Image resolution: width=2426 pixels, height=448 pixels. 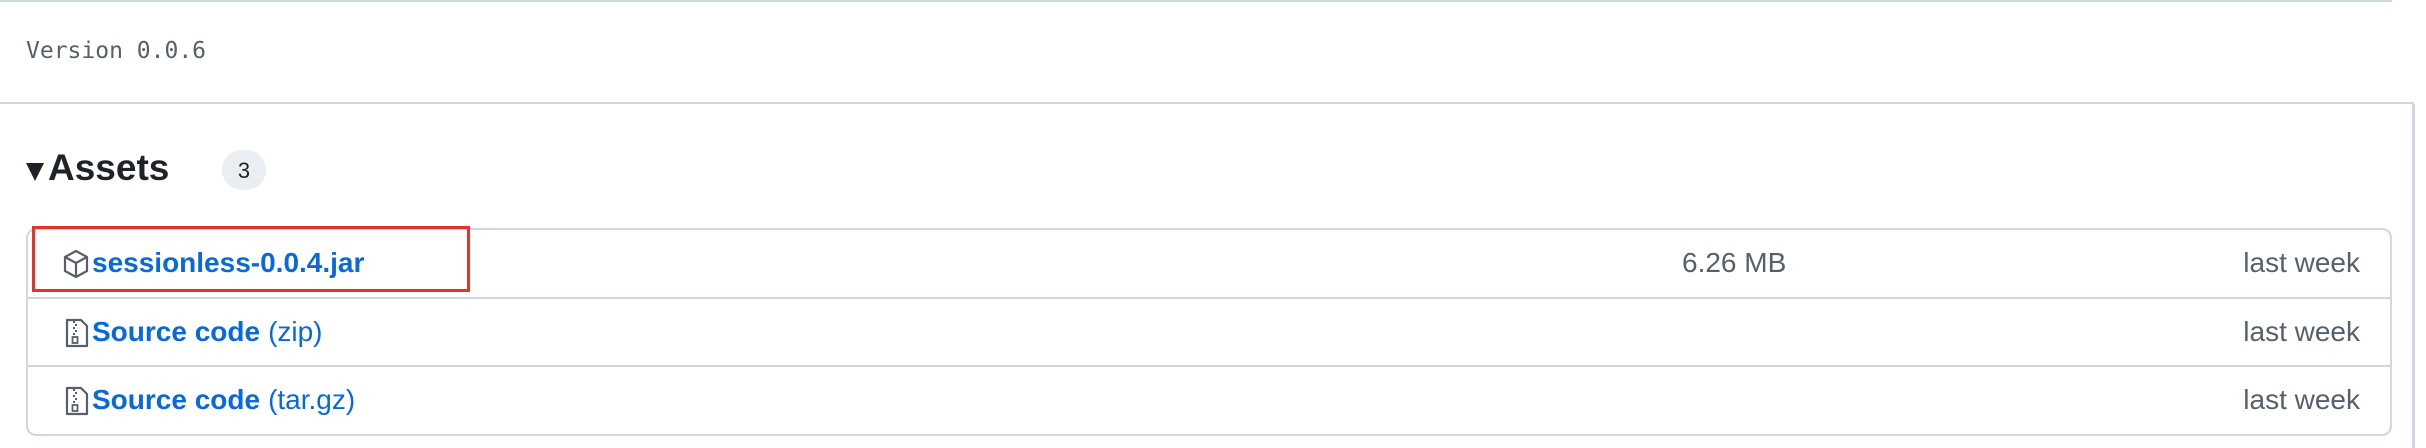 I want to click on assets-count-badge: 3, so click(x=244, y=170).